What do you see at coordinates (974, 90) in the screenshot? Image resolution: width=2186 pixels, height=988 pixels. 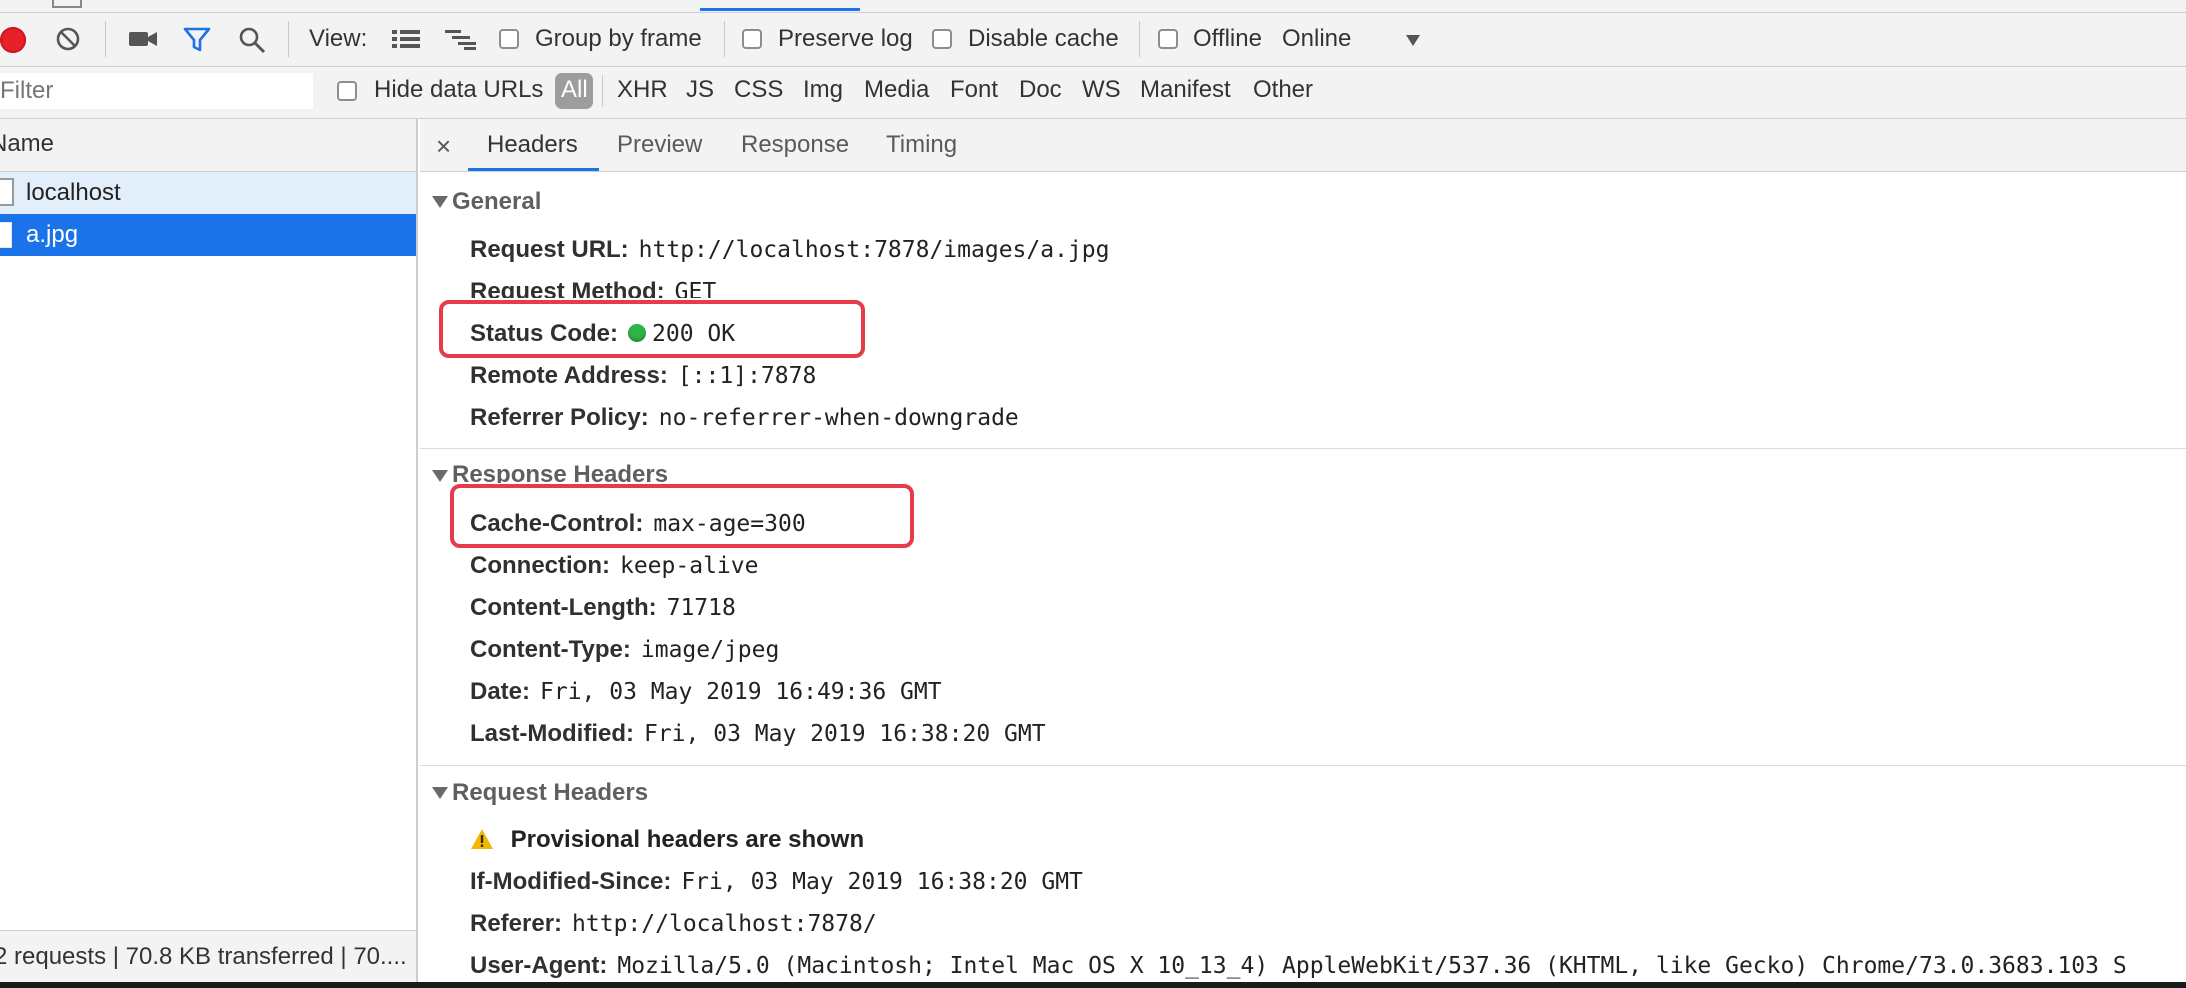 I see `type-filter-font: Font` at bounding box center [974, 90].